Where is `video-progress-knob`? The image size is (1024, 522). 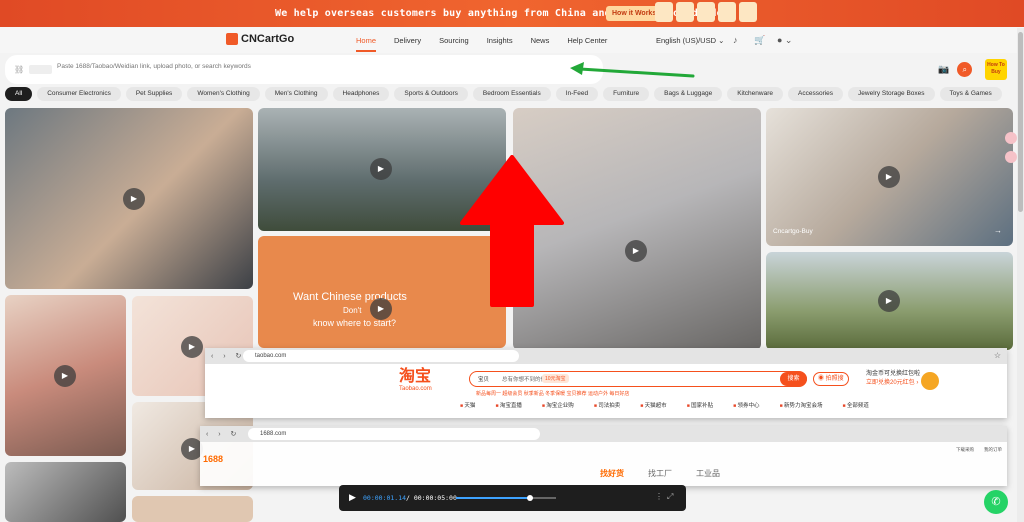 video-progress-knob is located at coordinates (530, 498).